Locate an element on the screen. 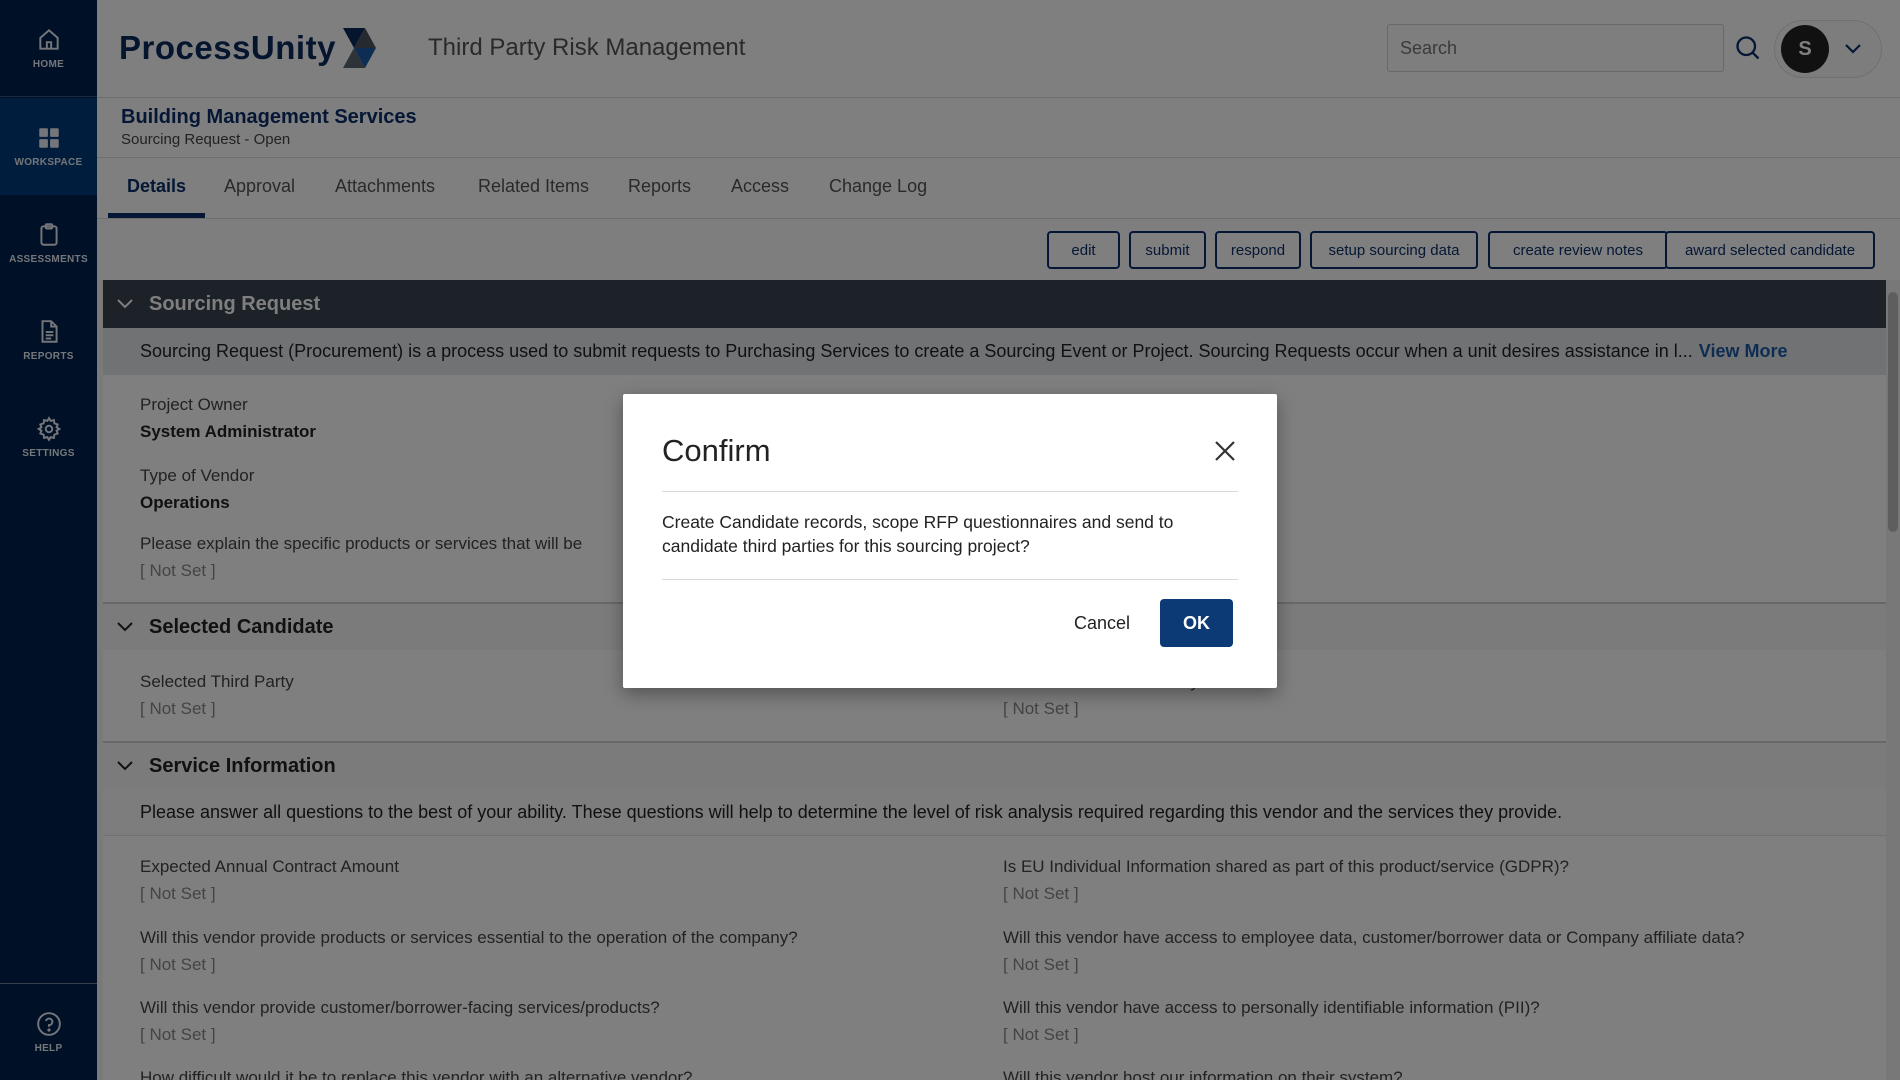 The height and width of the screenshot is (1080, 1900). cancel-button: Cancel is located at coordinates (1102, 623).